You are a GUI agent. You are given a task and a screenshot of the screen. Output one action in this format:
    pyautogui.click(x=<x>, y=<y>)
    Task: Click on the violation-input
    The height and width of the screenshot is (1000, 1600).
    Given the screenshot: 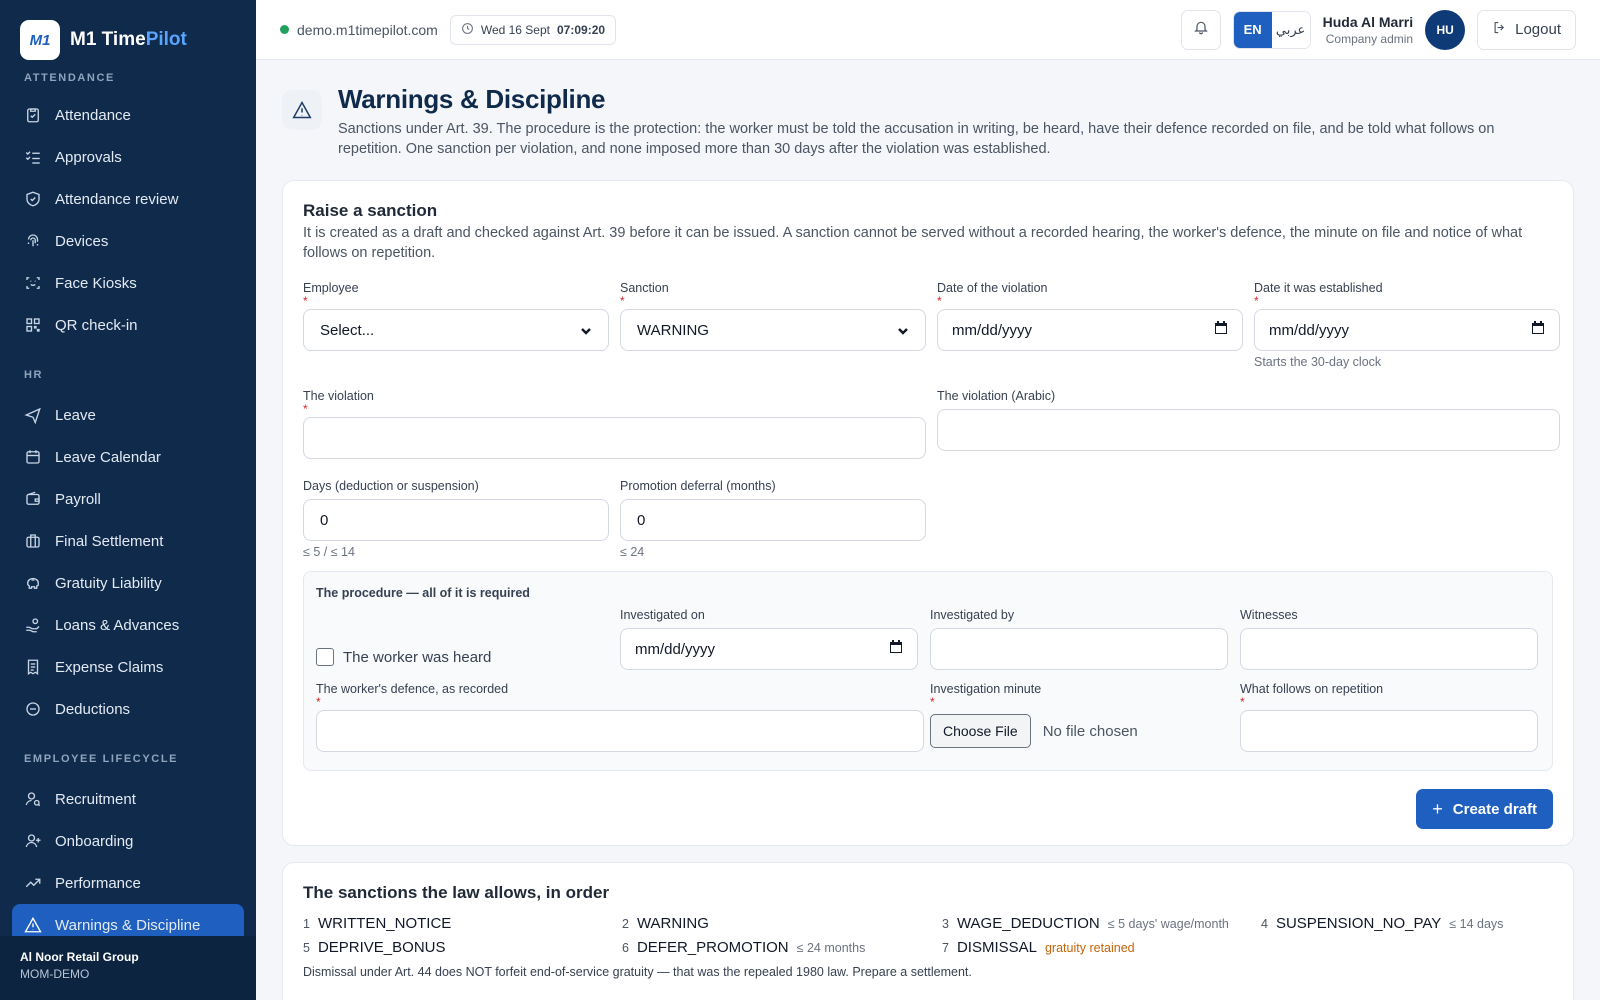 What is the action you would take?
    pyautogui.click(x=614, y=438)
    